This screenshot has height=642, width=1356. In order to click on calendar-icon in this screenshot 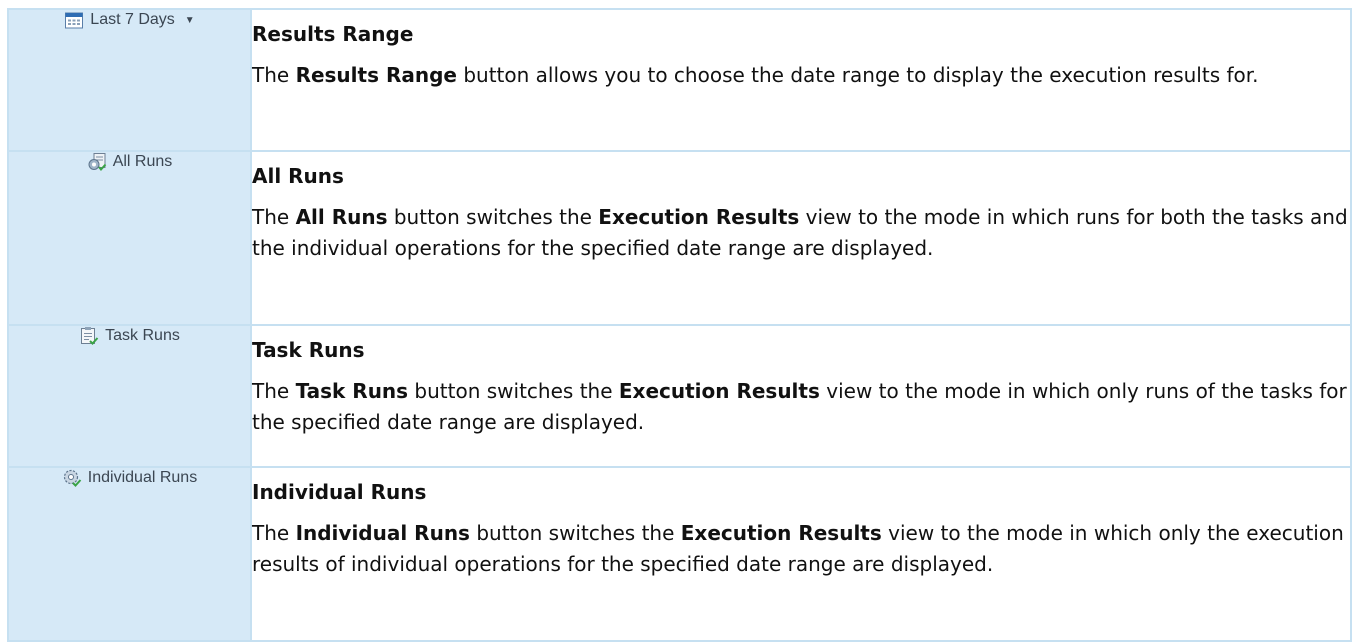, I will do `click(74, 20)`.